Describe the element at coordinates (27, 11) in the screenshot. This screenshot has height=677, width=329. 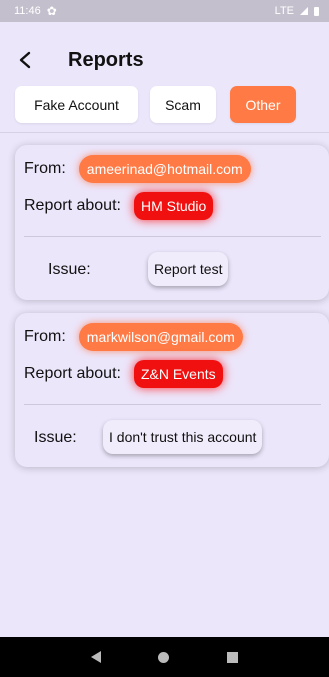
I see `status-time: 11:46` at that location.